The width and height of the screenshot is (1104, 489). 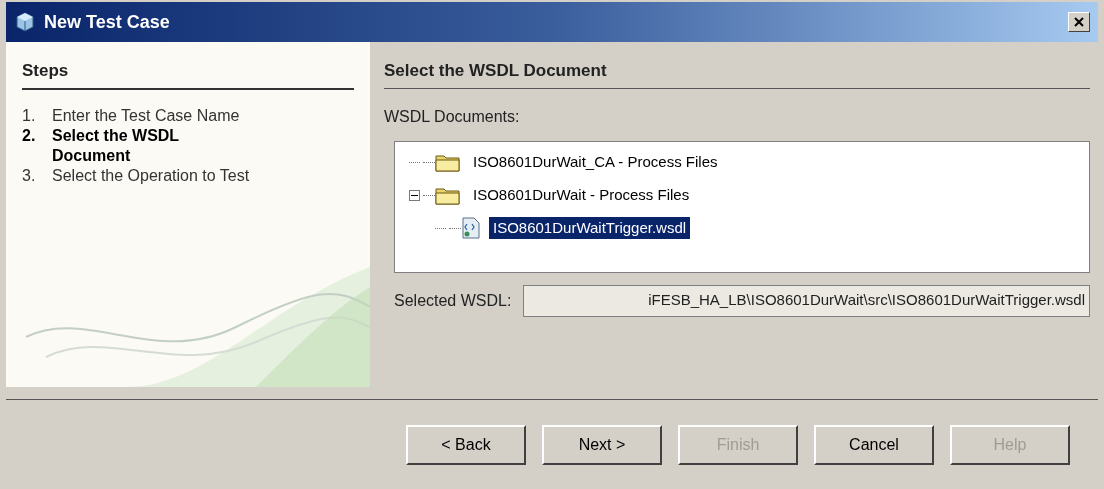 What do you see at coordinates (188, 74) in the screenshot?
I see `steps-heading: Steps` at bounding box center [188, 74].